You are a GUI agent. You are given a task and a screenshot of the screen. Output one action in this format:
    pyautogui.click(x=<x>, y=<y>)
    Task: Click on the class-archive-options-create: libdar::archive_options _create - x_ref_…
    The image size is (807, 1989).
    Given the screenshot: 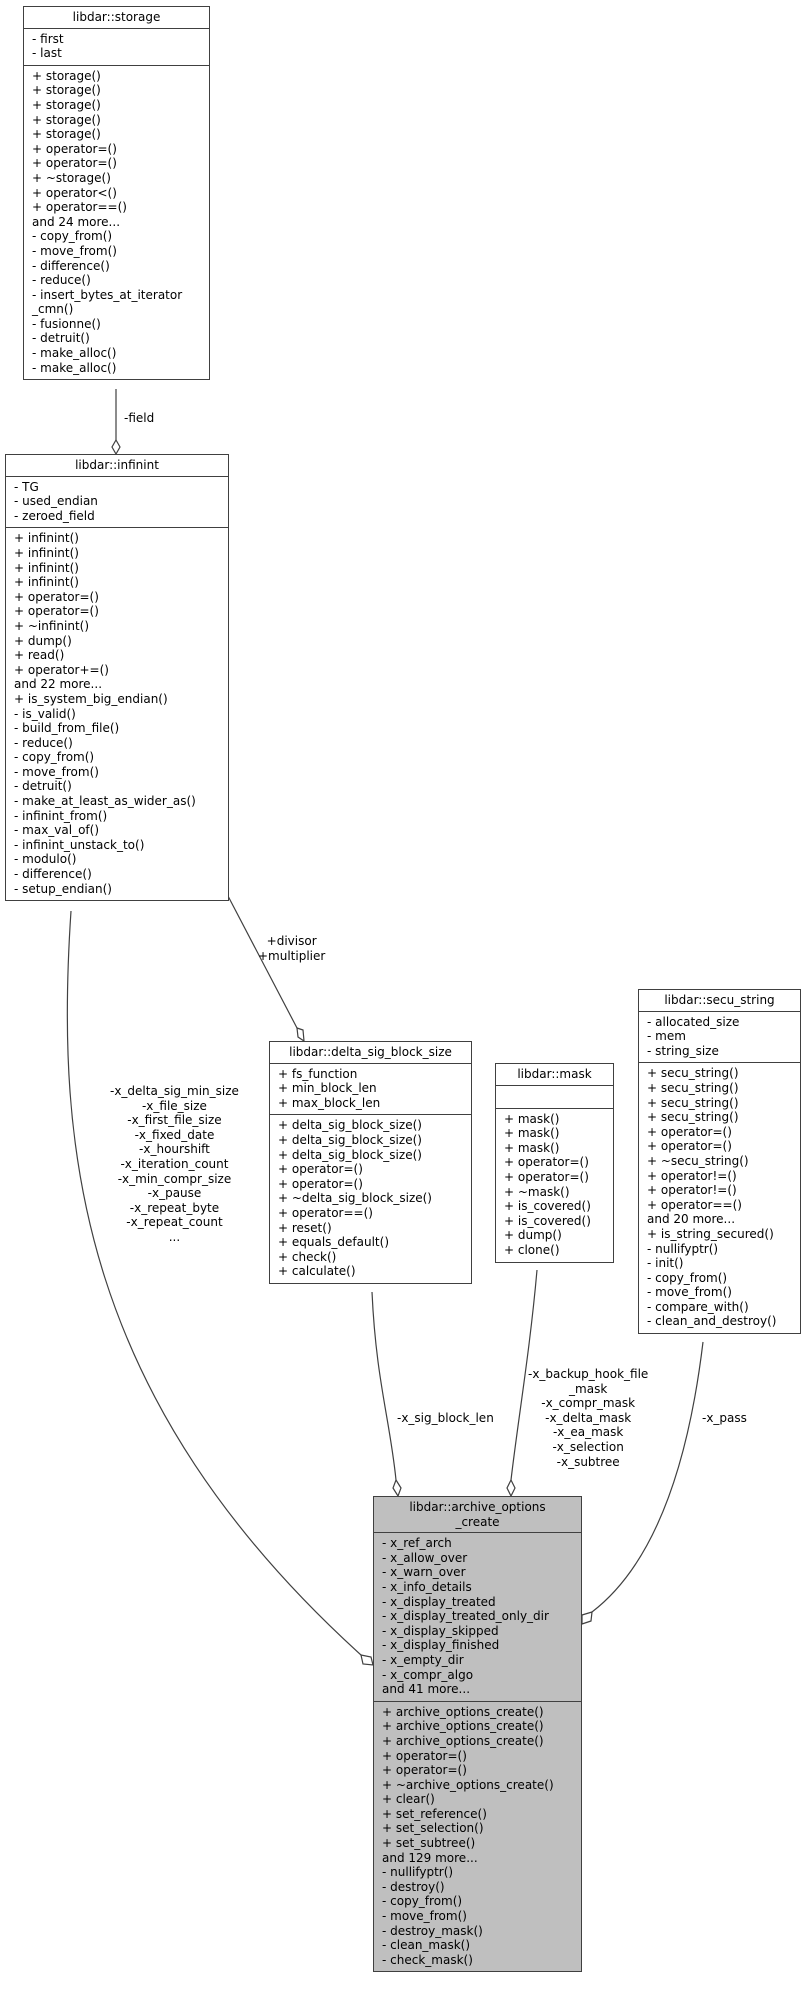 What is the action you would take?
    pyautogui.click(x=477, y=1734)
    